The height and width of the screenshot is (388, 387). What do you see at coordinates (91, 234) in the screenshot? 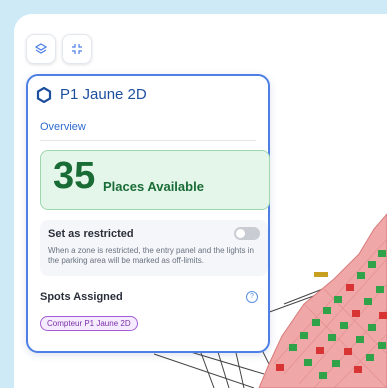
I see `restricted-title: Set as restricted` at bounding box center [91, 234].